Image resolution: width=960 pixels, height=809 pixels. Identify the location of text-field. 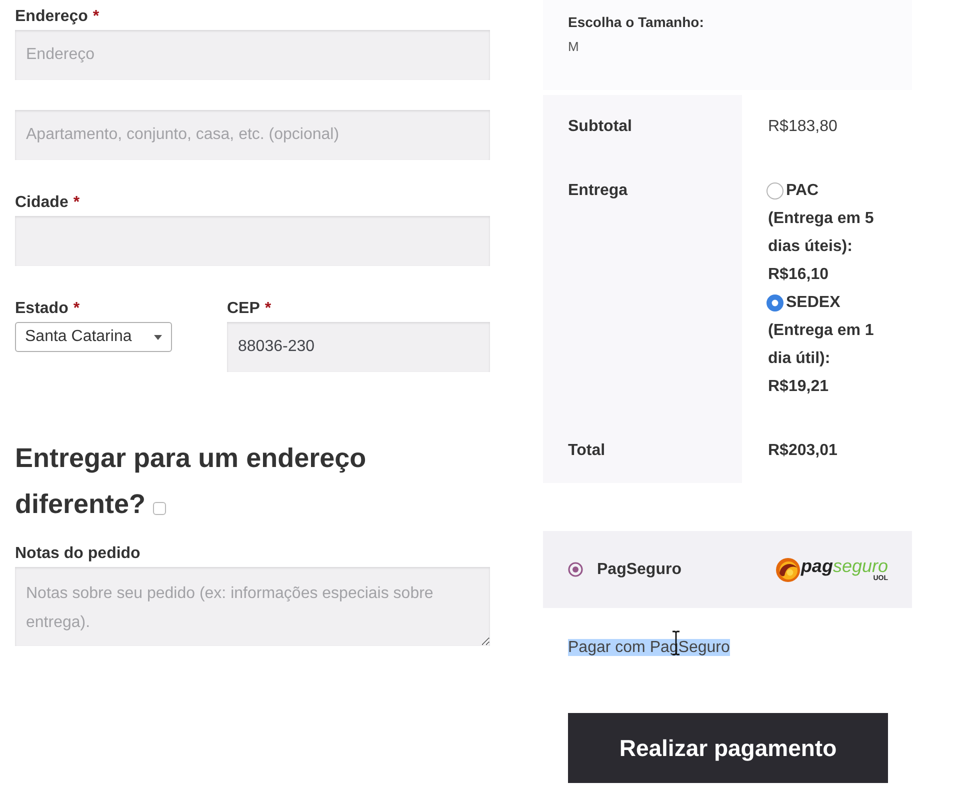
(252, 241).